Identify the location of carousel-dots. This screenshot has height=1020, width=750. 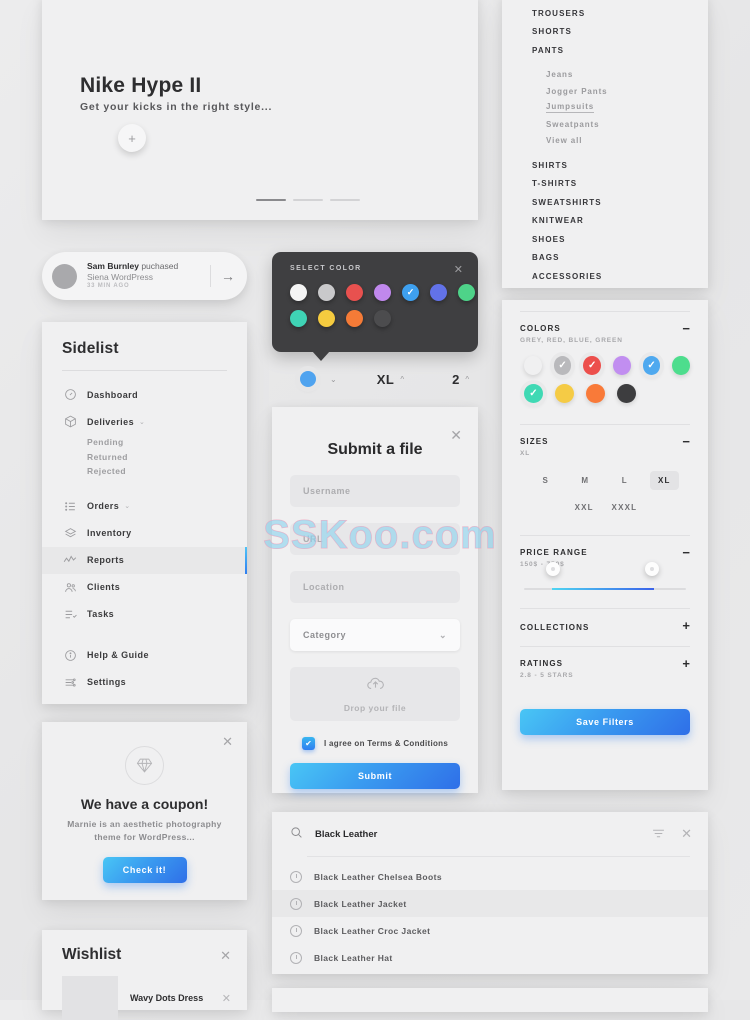
(308, 200).